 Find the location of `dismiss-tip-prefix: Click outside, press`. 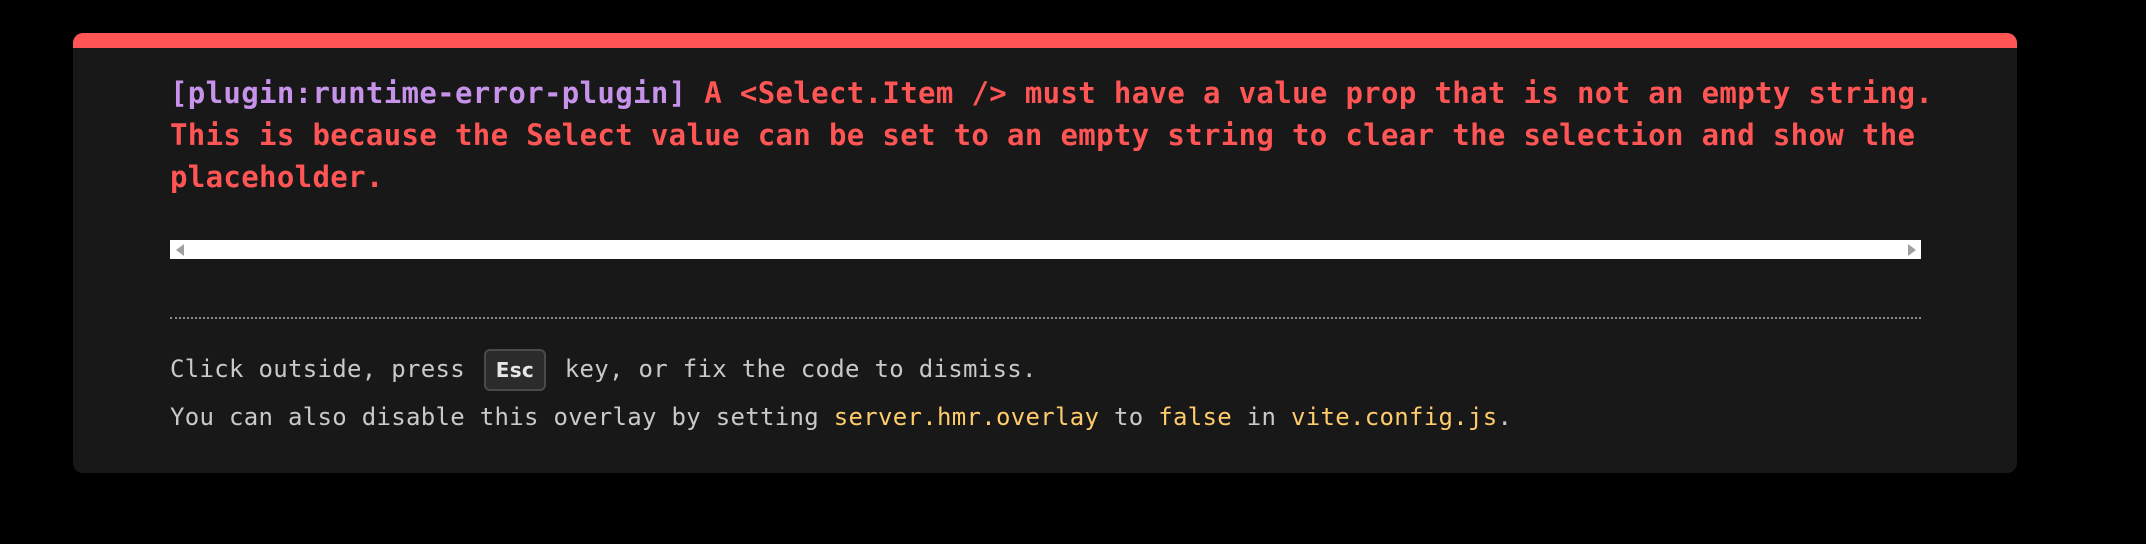

dismiss-tip-prefix: Click outside, press is located at coordinates (325, 369).